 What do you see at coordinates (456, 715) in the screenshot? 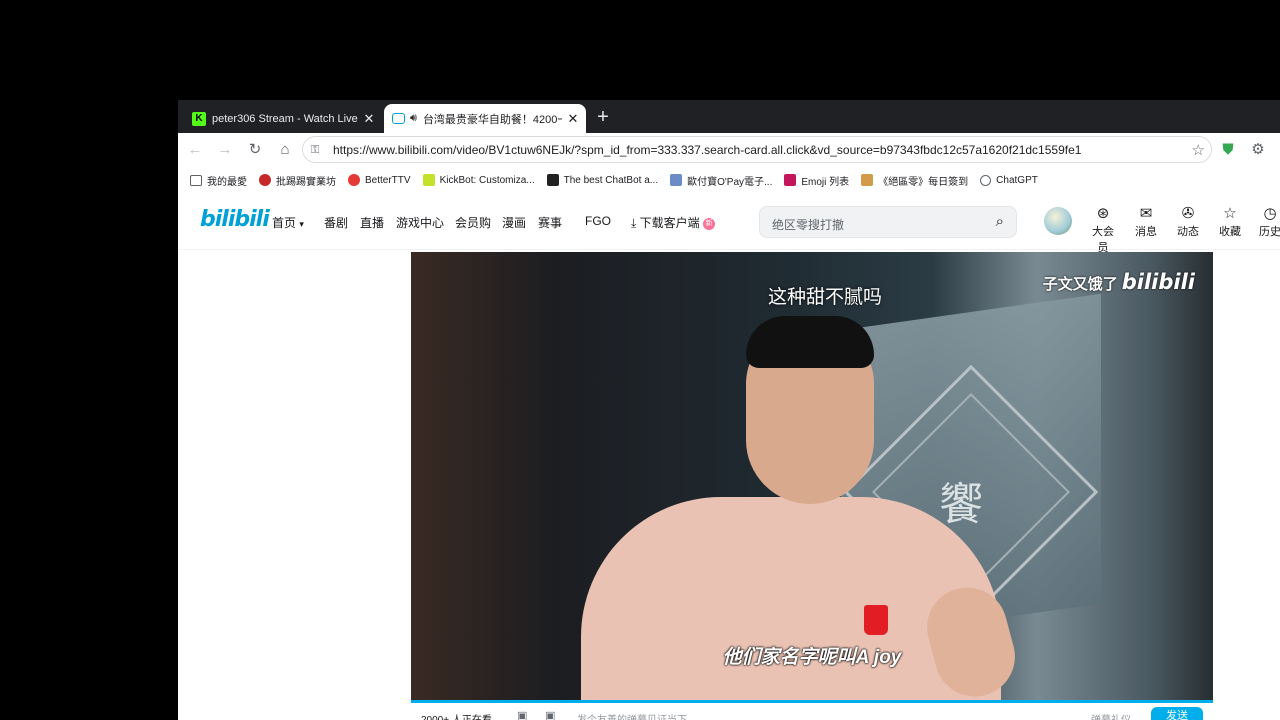
I see `viewer-count: 2000+ 人正在看` at bounding box center [456, 715].